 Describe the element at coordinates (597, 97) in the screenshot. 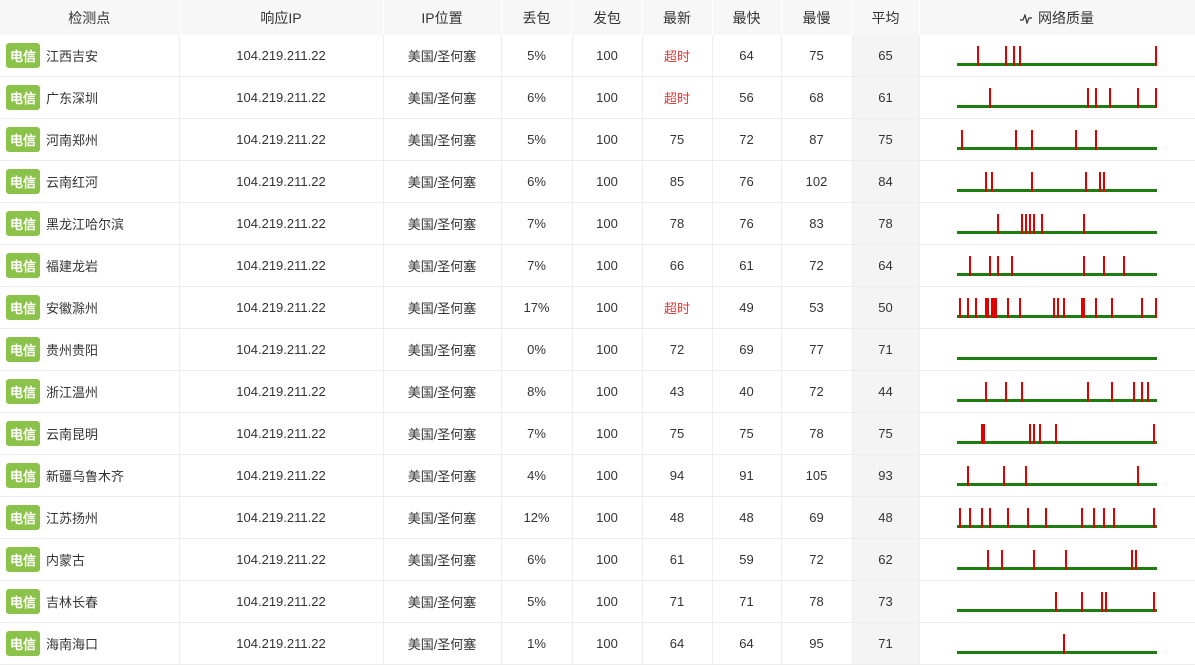

I see `table-row: 电信 广东深圳 104.219.211.22 美国/圣何塞 6% 100 超时 56 68 61` at that location.